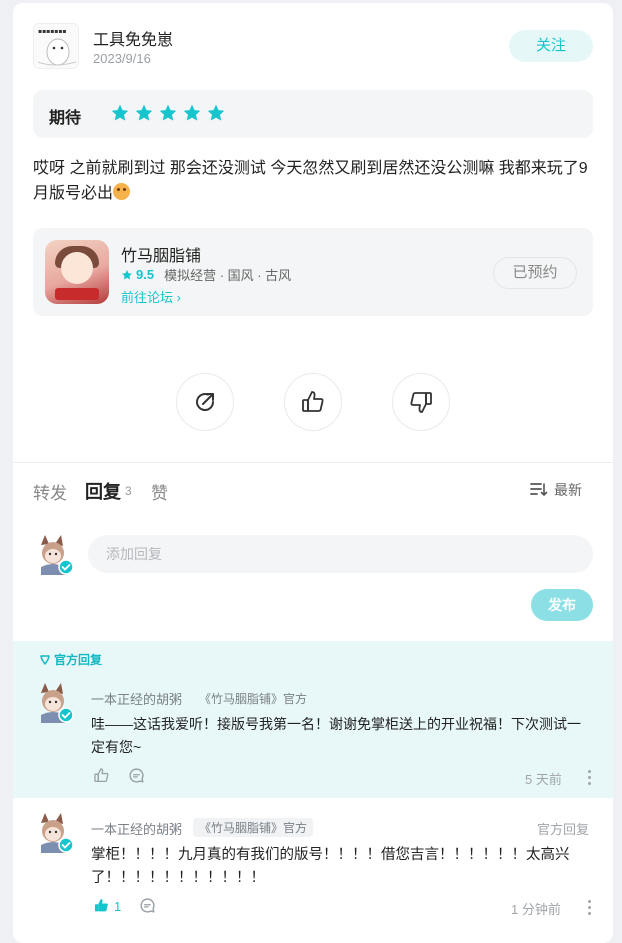  I want to click on share-icon, so click(205, 402).